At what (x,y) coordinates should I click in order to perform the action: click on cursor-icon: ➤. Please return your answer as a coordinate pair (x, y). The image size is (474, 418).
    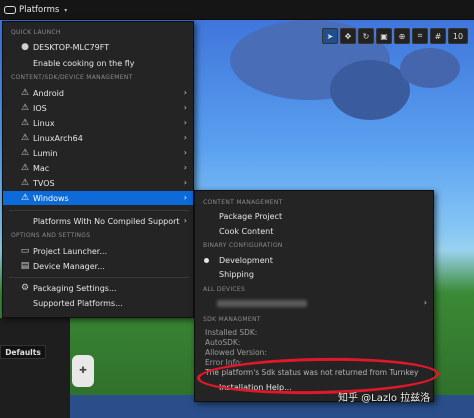
    Looking at the image, I should click on (330, 36).